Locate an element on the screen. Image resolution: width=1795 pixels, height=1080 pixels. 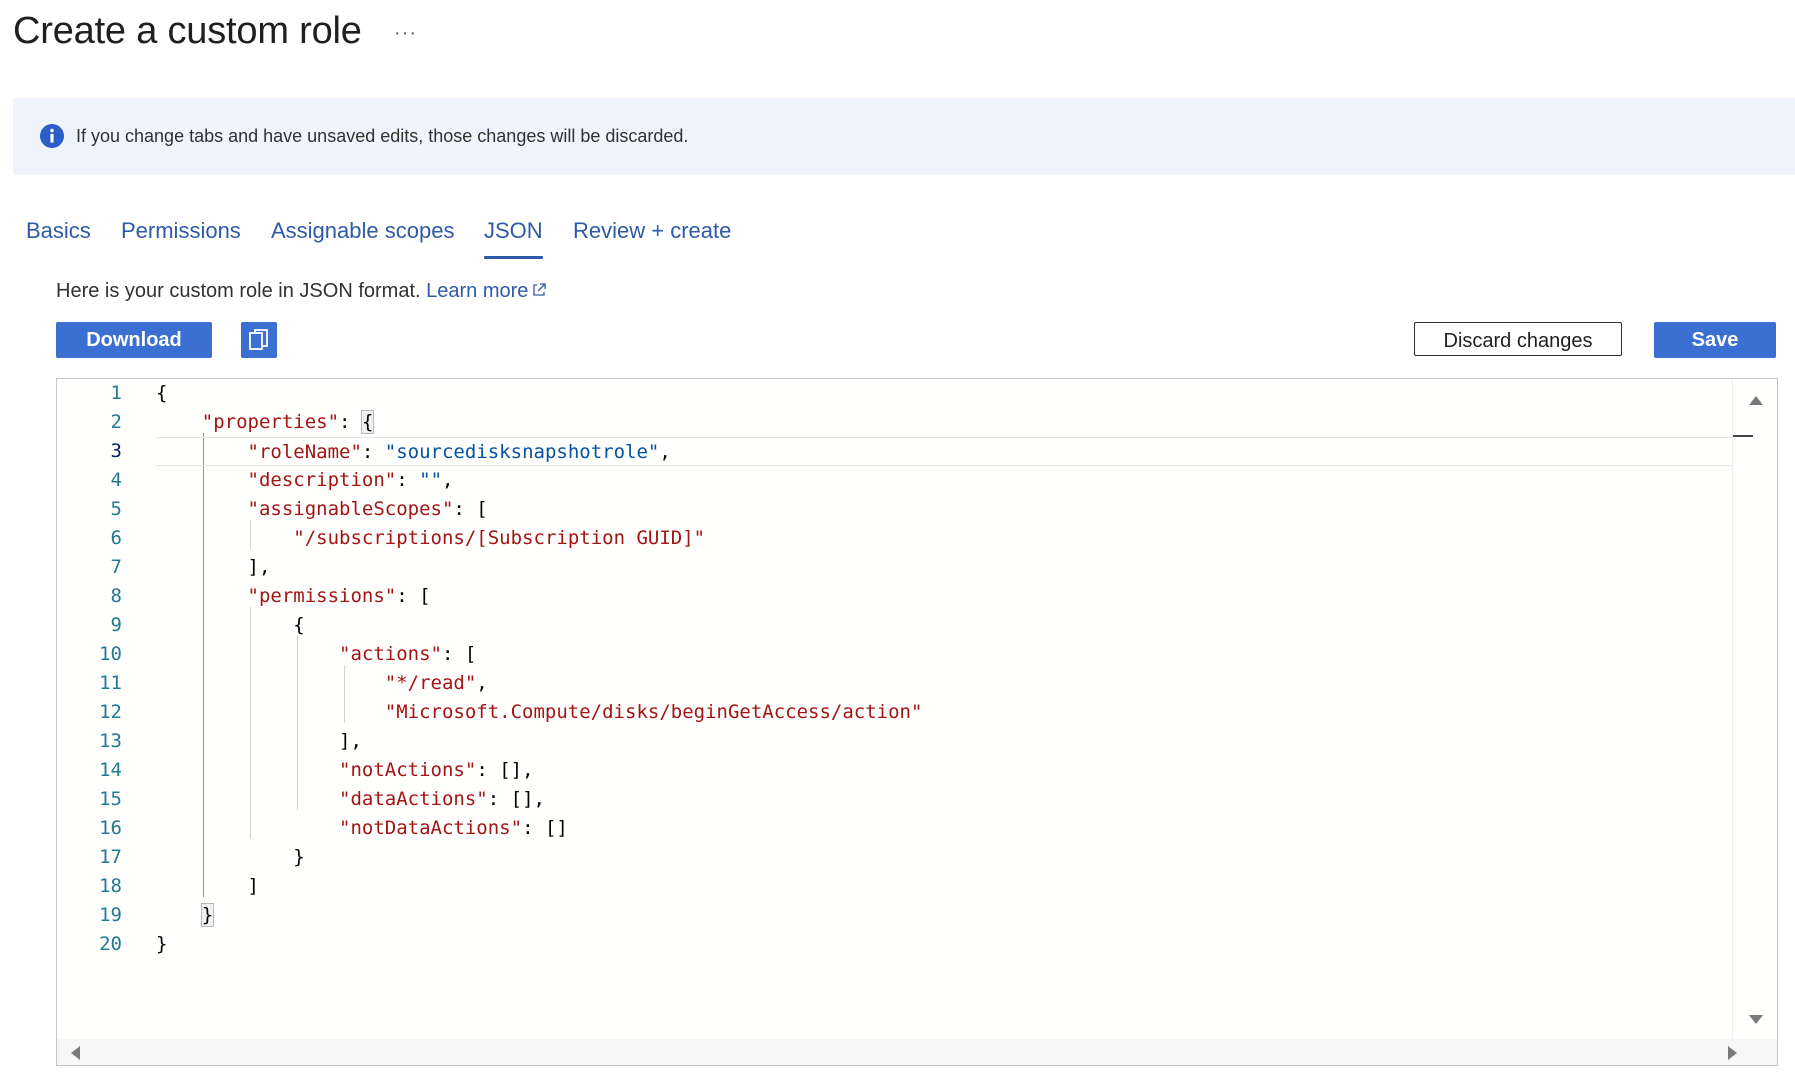
copy-icon is located at coordinates (258, 339).